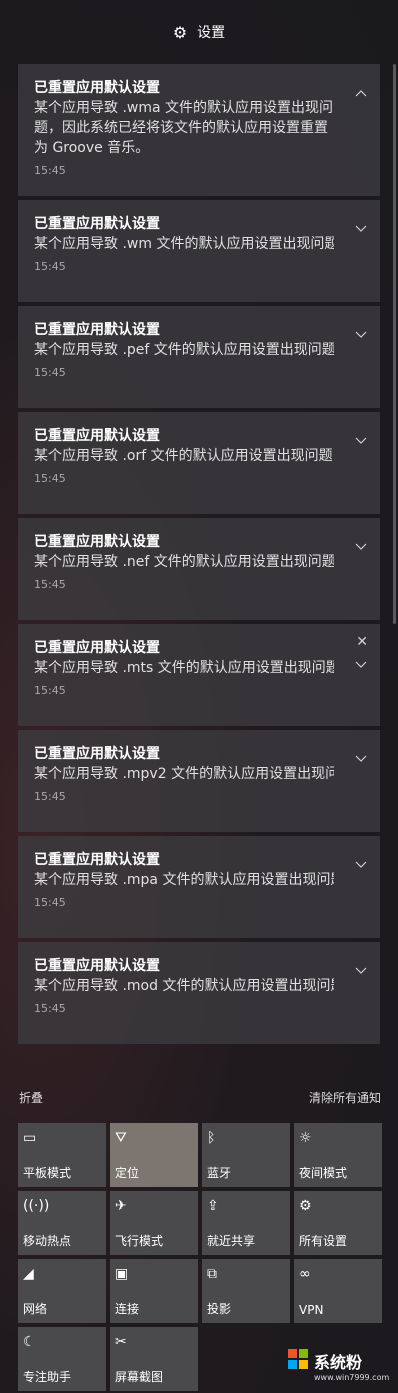  Describe the element at coordinates (338, 1362) in the screenshot. I see `watermark-text: 系统粉` at that location.